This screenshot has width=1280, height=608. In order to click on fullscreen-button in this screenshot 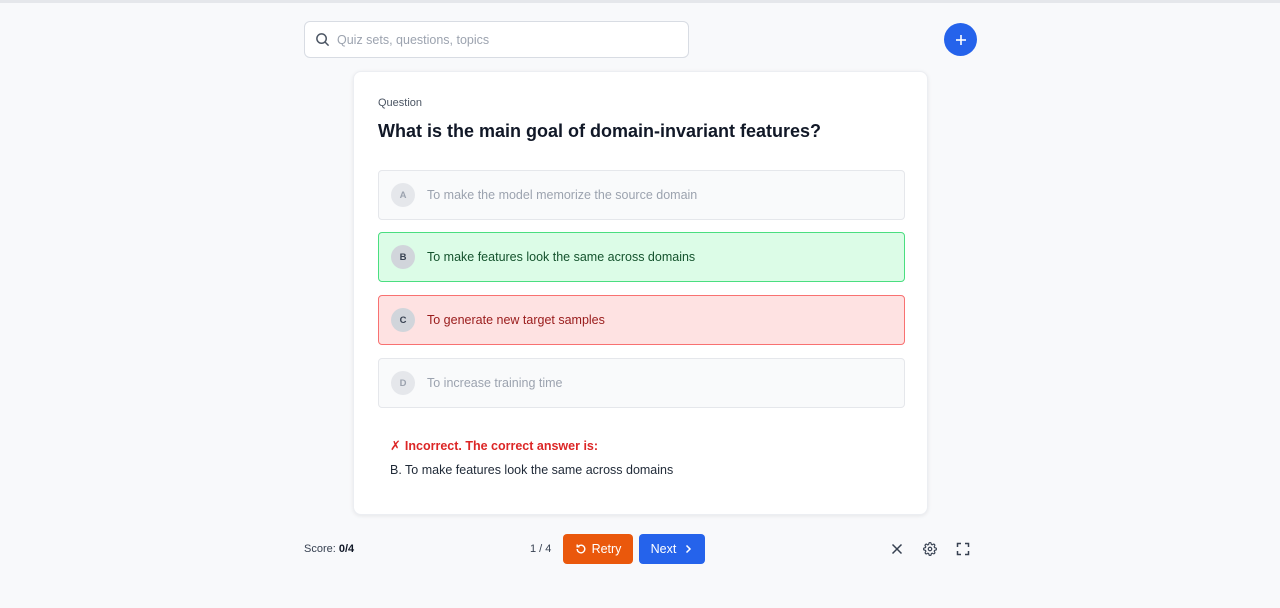, I will do `click(963, 549)`.